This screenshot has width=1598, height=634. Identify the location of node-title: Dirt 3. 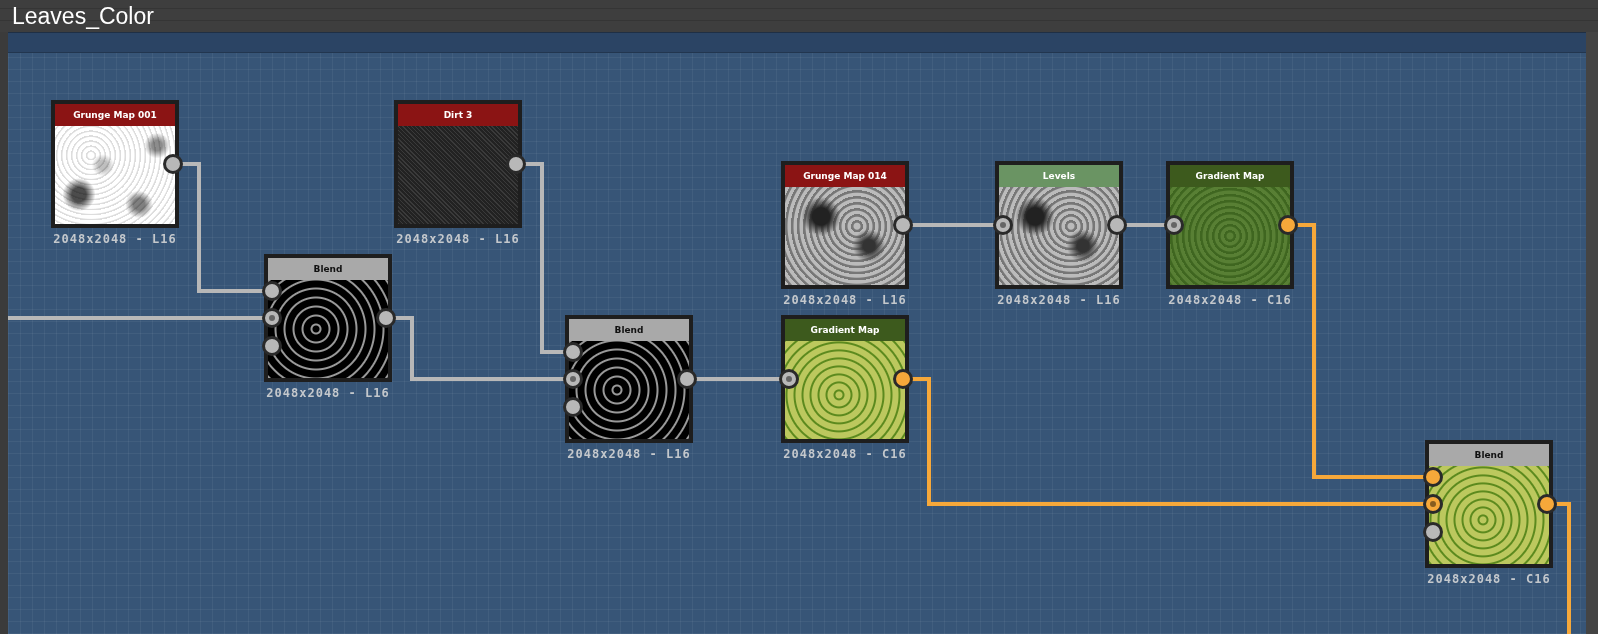
(458, 115).